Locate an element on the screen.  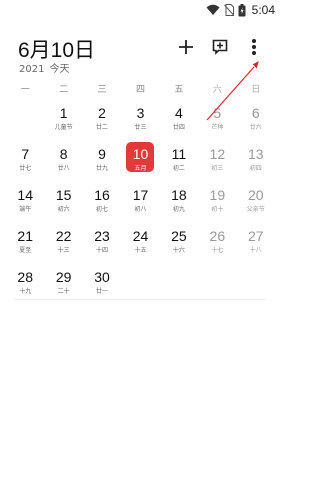
day-cell: 20 父亲节 is located at coordinates (256, 204).